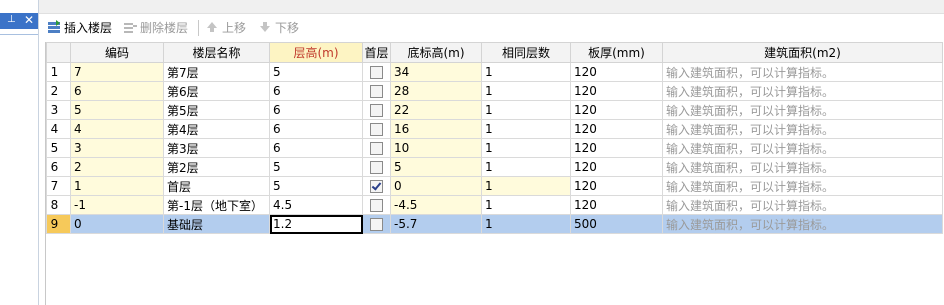 This screenshot has height=305, width=944. Describe the element at coordinates (376, 52) in the screenshot. I see `col-header-first-floor: 首层` at that location.